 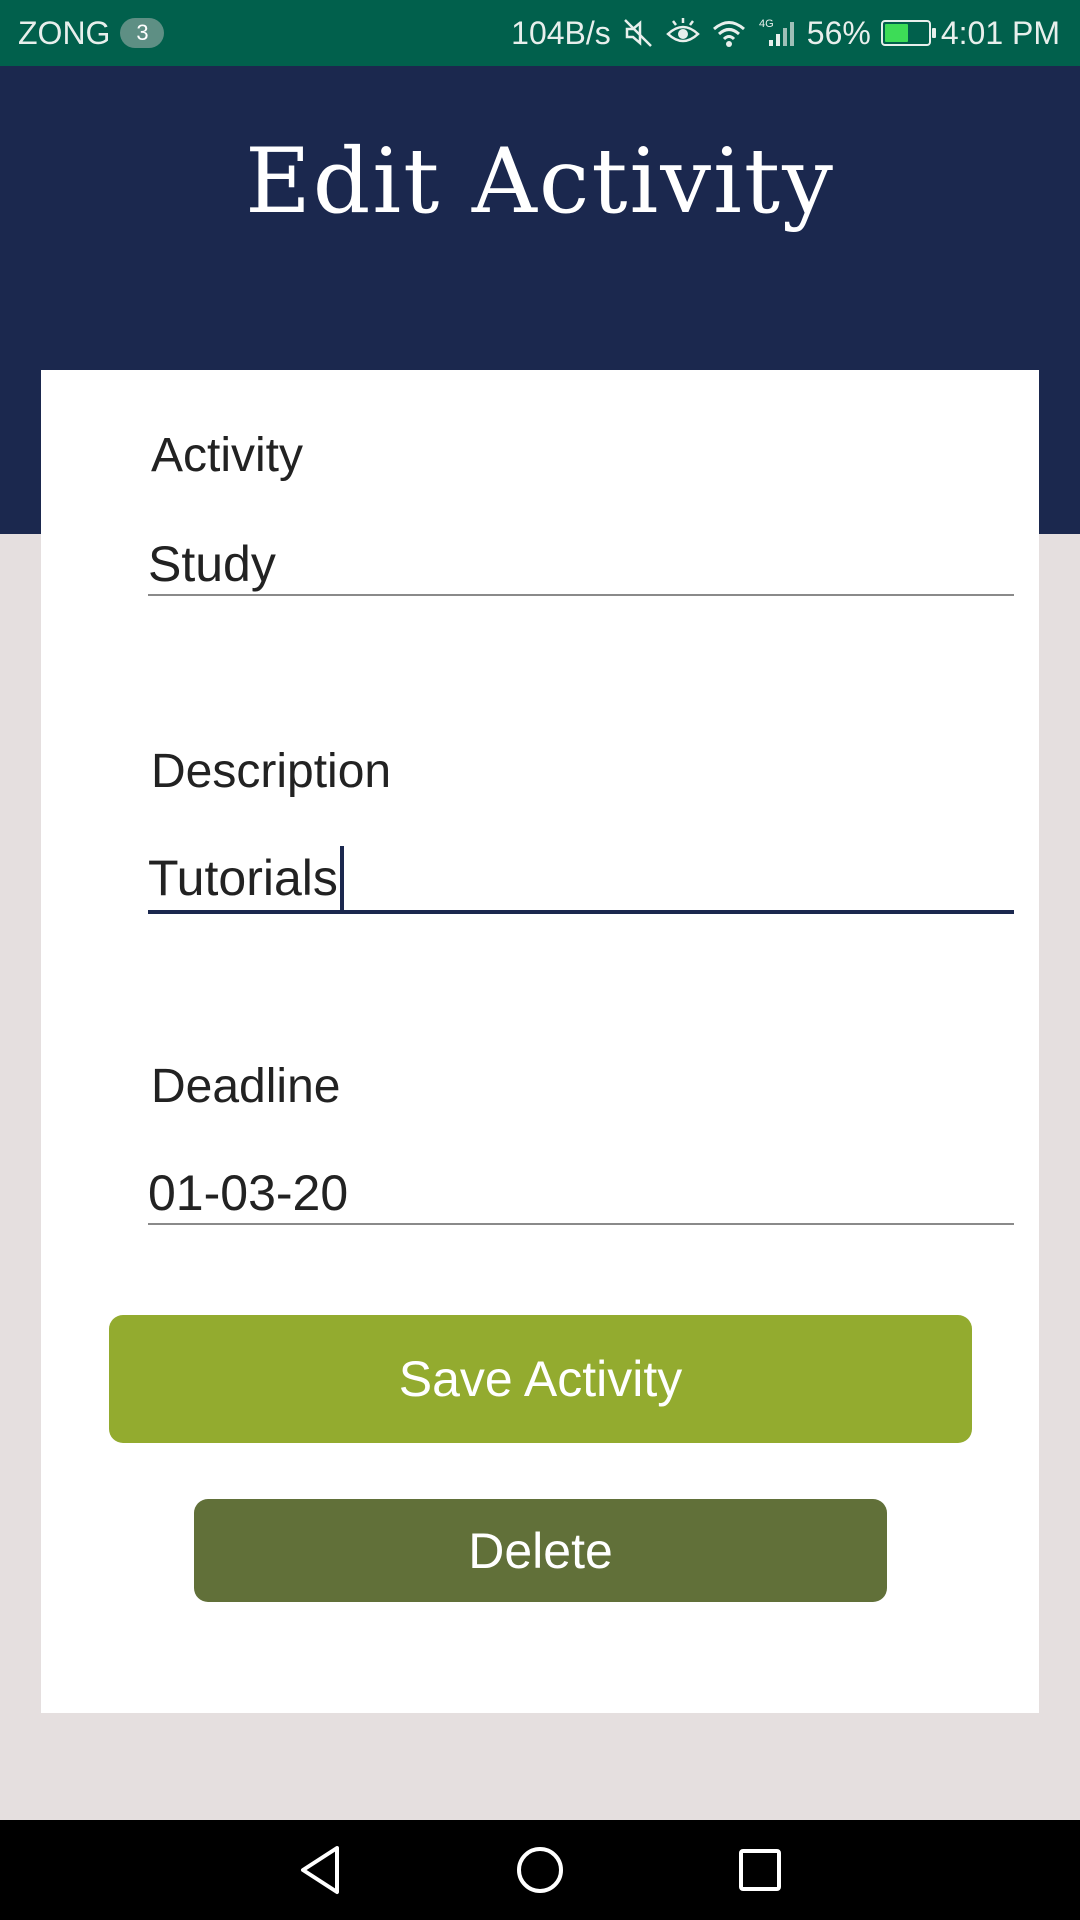 I want to click on save-activity-button: Save Activity, so click(x=540, y=1379).